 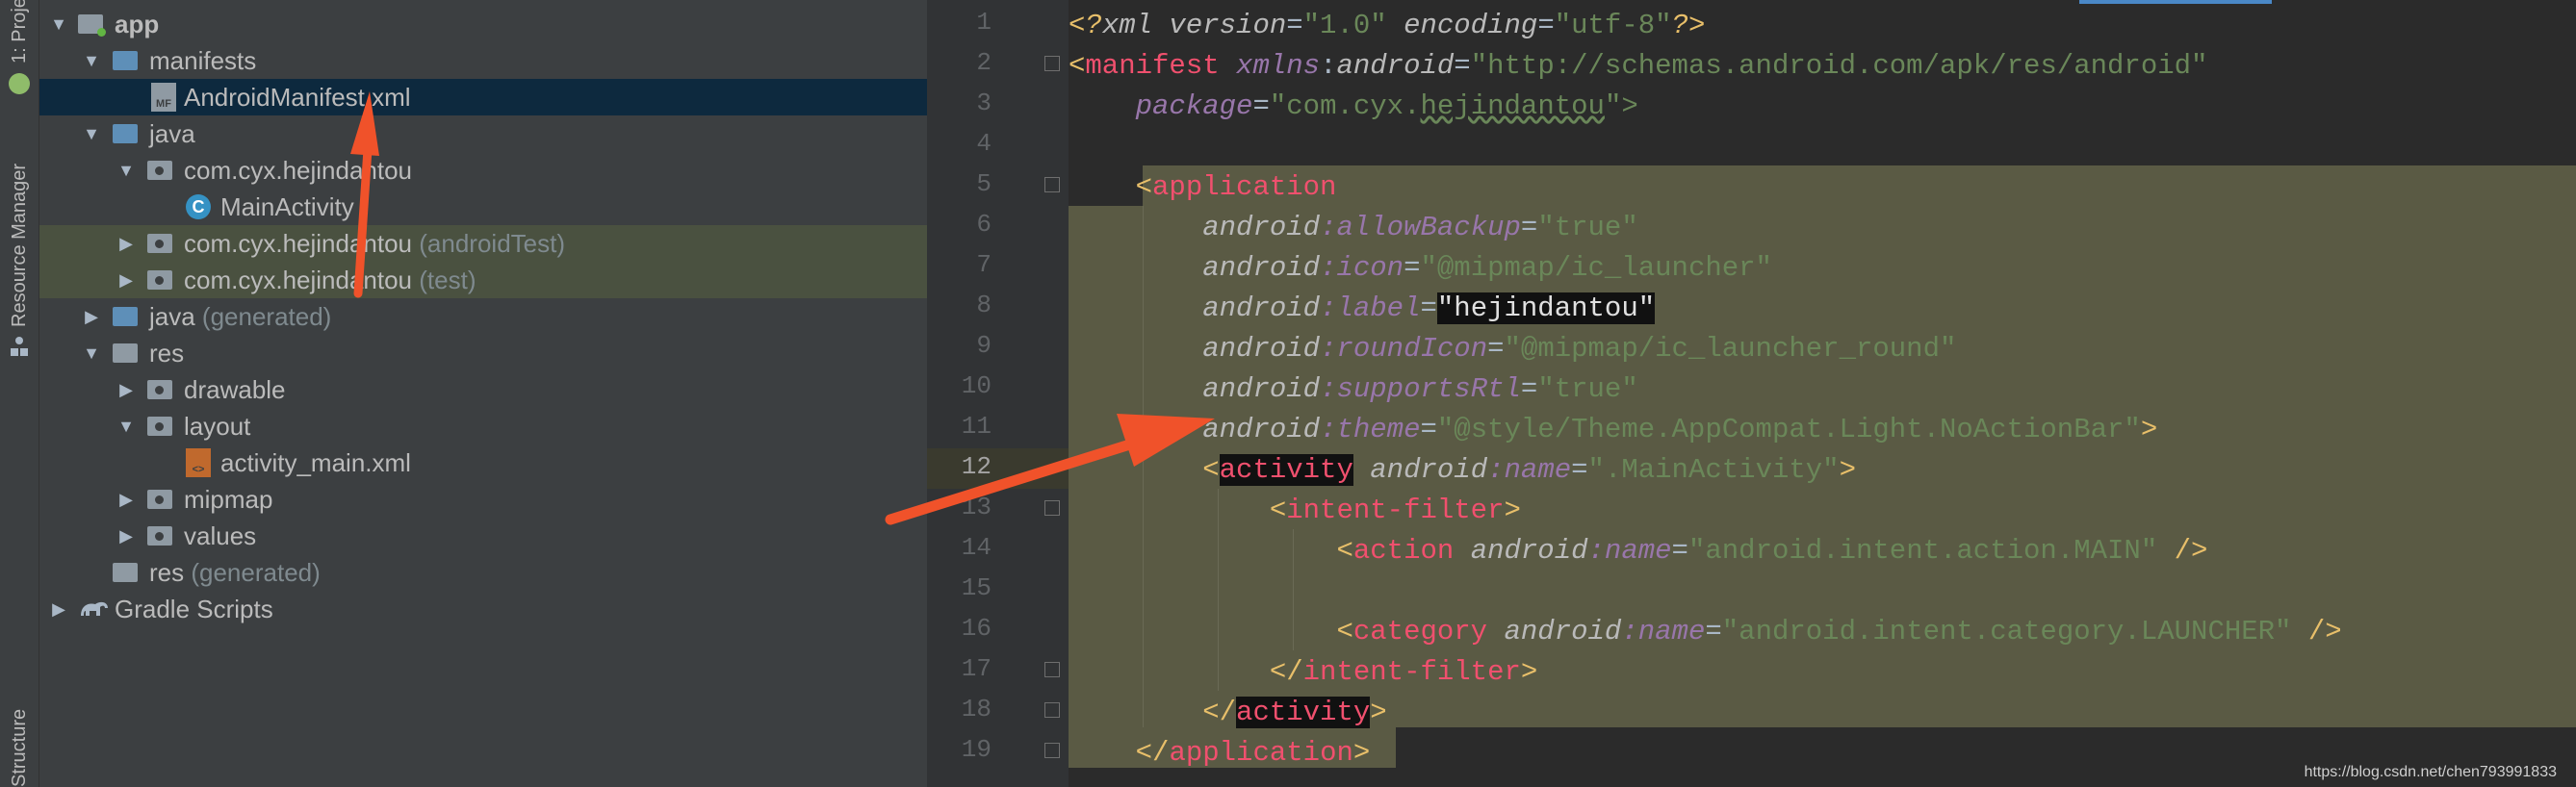 What do you see at coordinates (2430, 772) in the screenshot?
I see `watermark: https://blog.csdn.net/chen793991833` at bounding box center [2430, 772].